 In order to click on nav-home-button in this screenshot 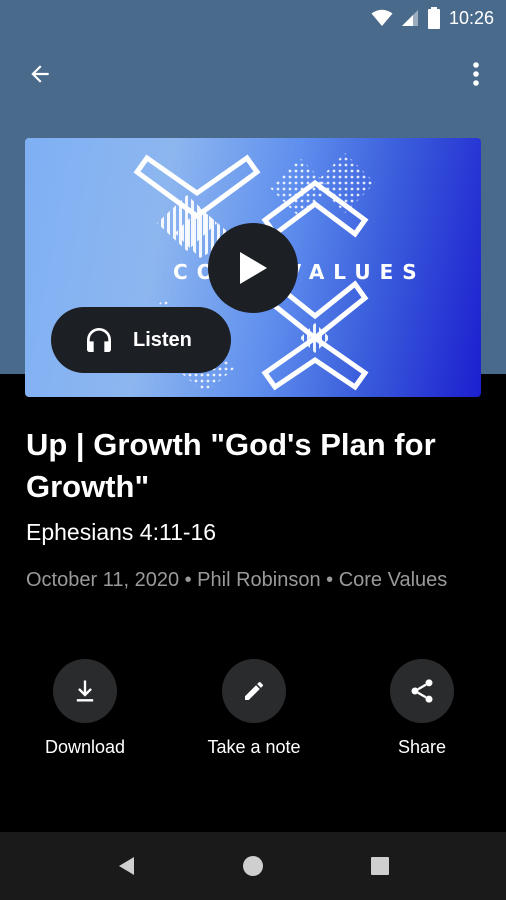, I will do `click(253, 866)`.